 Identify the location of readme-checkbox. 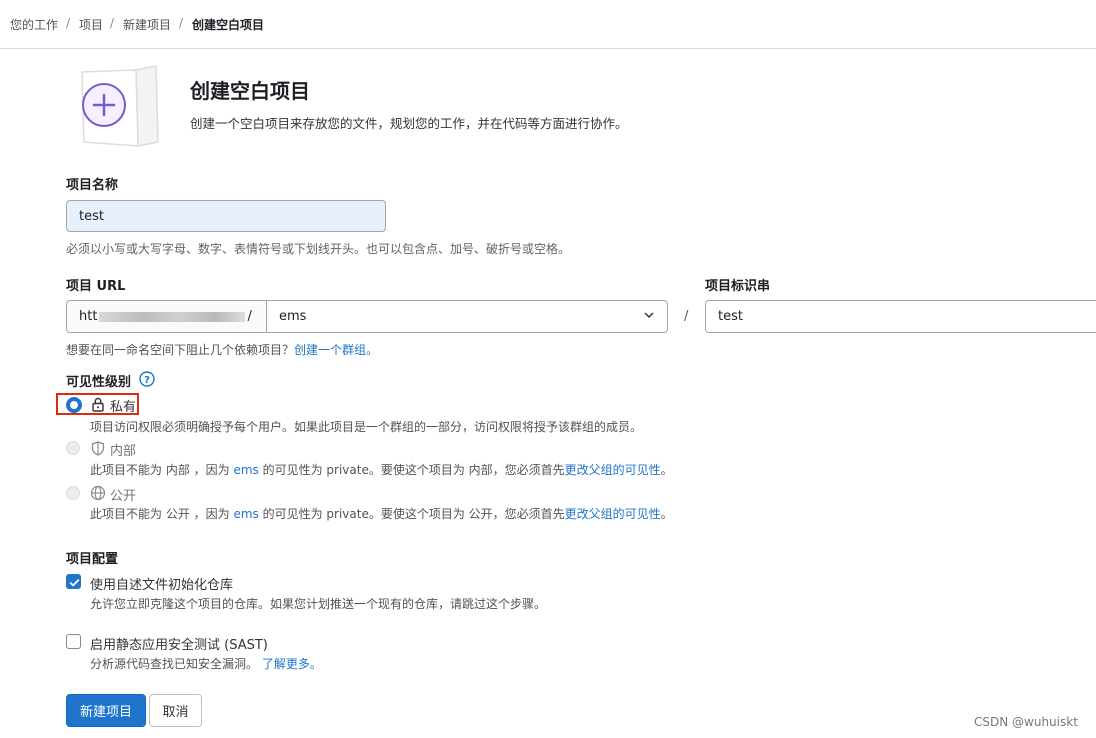
(73, 581).